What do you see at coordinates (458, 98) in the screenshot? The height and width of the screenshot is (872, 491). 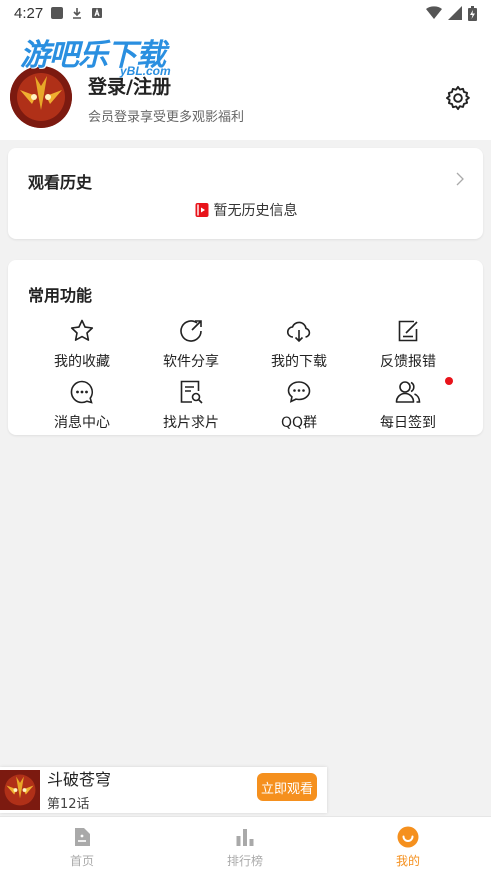 I see `gear-icon` at bounding box center [458, 98].